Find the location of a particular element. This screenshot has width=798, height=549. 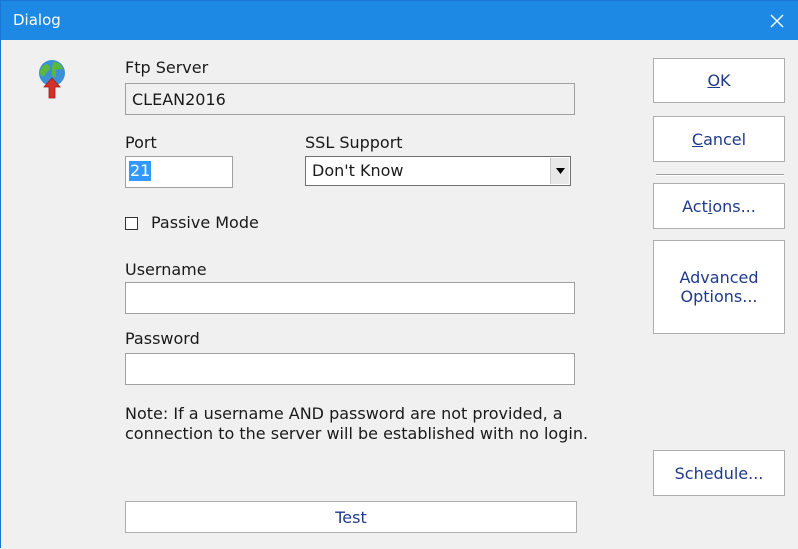

chevron-down-icon is located at coordinates (560, 171).